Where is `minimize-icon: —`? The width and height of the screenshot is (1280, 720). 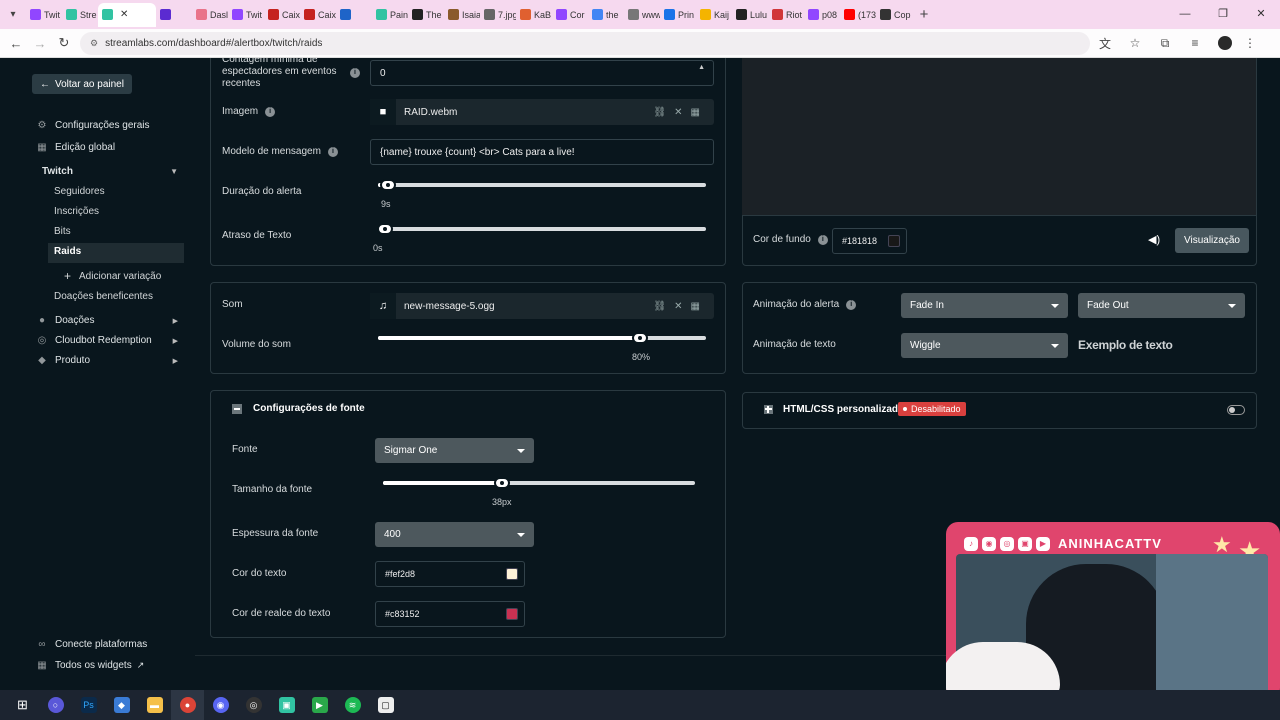 minimize-icon: — is located at coordinates (1185, 14).